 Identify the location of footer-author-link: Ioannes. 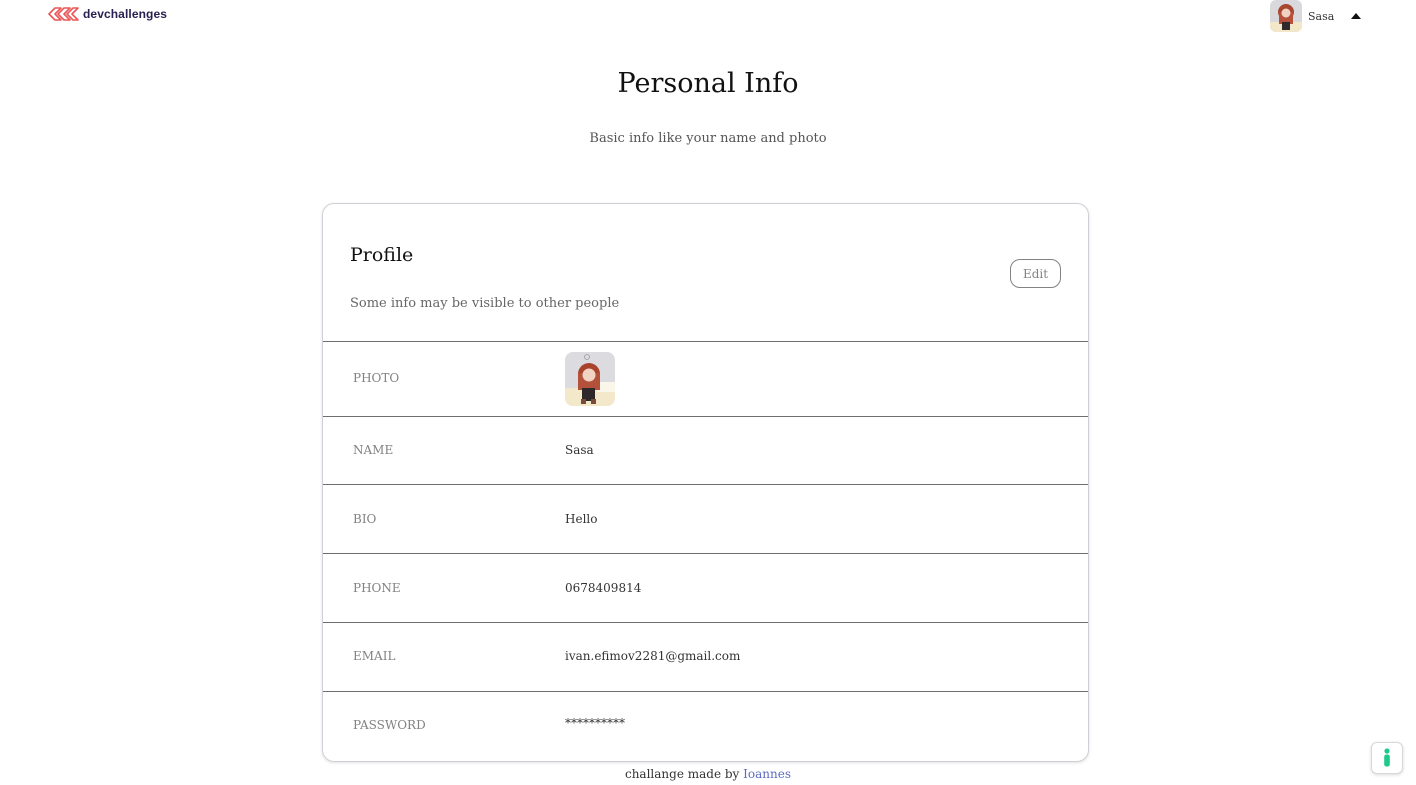
(767, 774).